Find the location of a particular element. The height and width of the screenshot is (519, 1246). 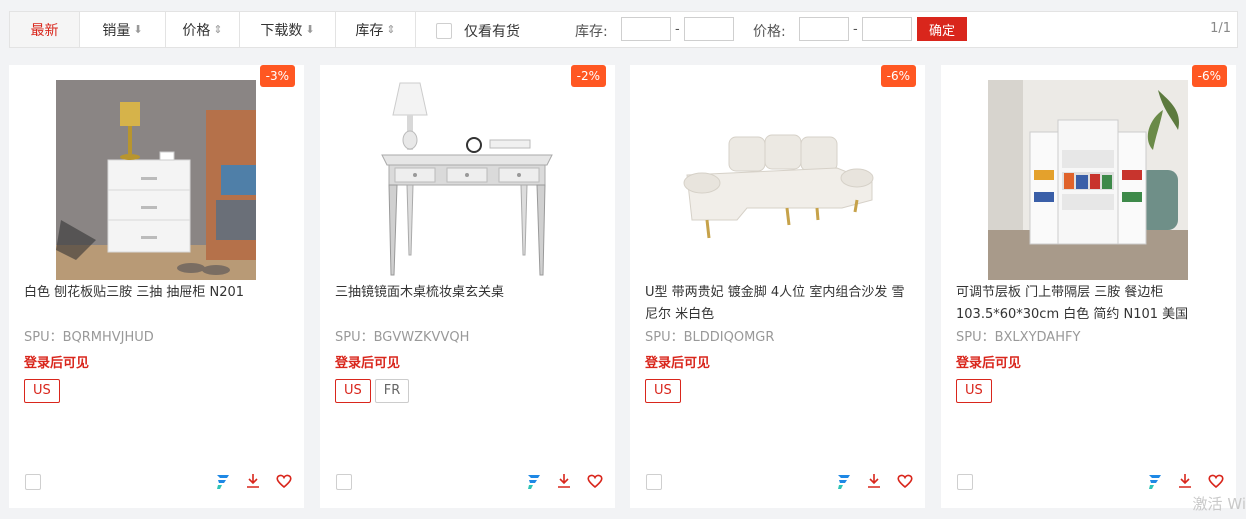

sort-sales: 销量 ⬇ is located at coordinates (123, 29).